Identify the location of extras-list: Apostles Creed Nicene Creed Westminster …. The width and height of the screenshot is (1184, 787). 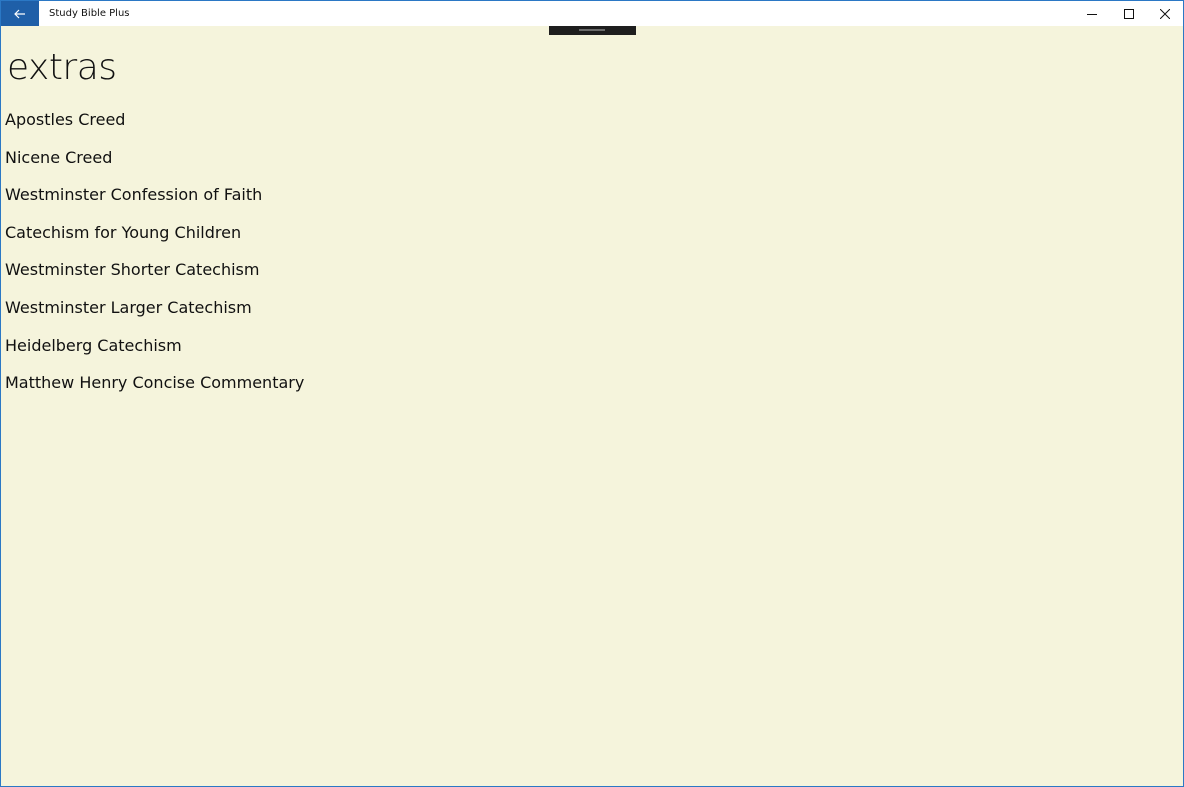
(154, 257).